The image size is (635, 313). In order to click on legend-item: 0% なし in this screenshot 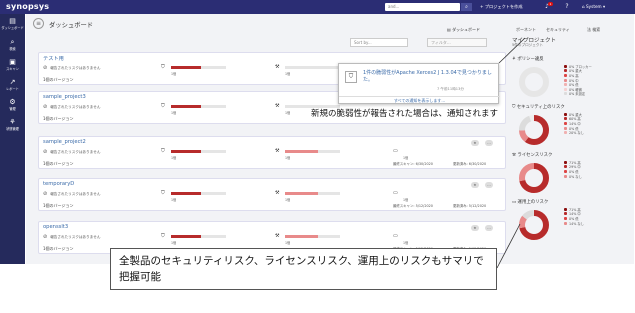, I will do `click(594, 176)`.